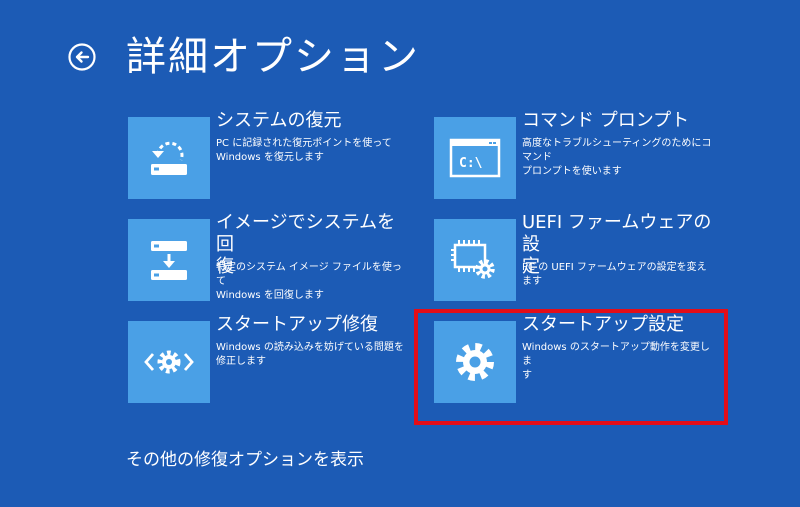 The image size is (800, 507). What do you see at coordinates (471, 163) in the screenshot?
I see `svg-text: C:\` at bounding box center [471, 163].